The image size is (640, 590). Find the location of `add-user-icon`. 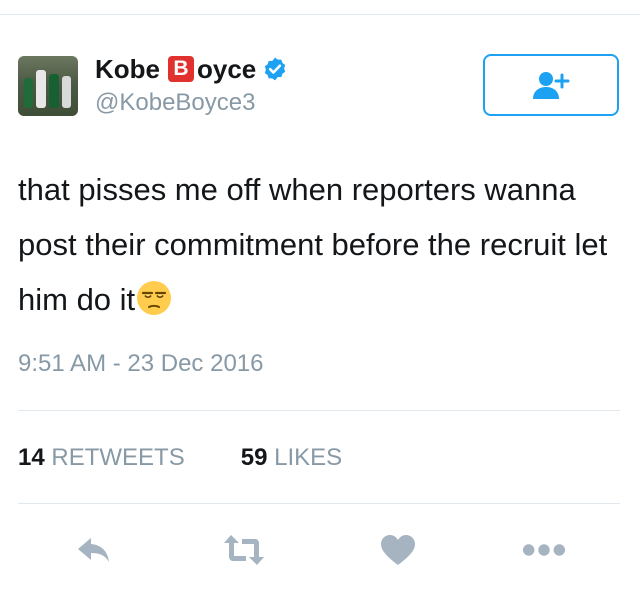

add-user-icon is located at coordinates (551, 85).